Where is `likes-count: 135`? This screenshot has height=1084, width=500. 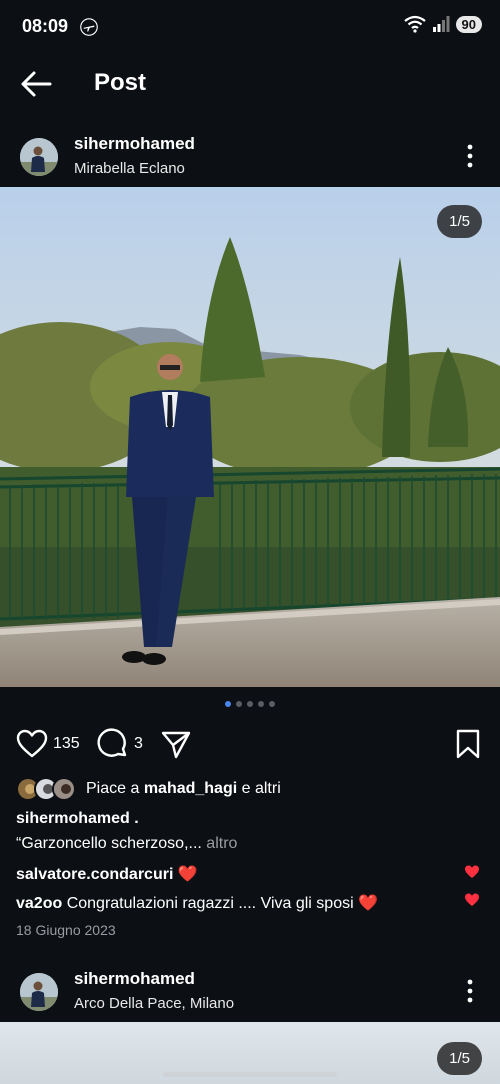 likes-count: 135 is located at coordinates (66, 744).